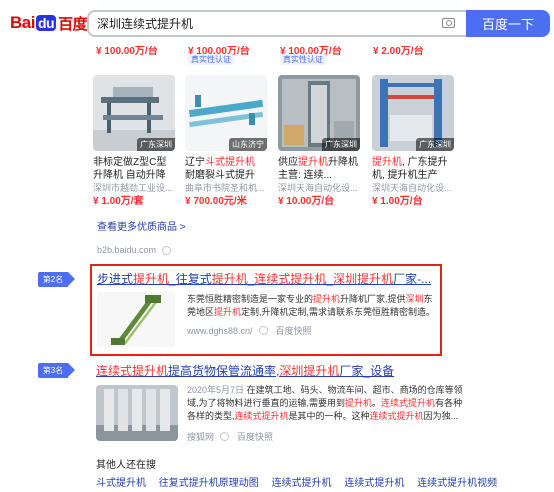  I want to click on product-price: ¥ 10.00万/台, so click(306, 201).